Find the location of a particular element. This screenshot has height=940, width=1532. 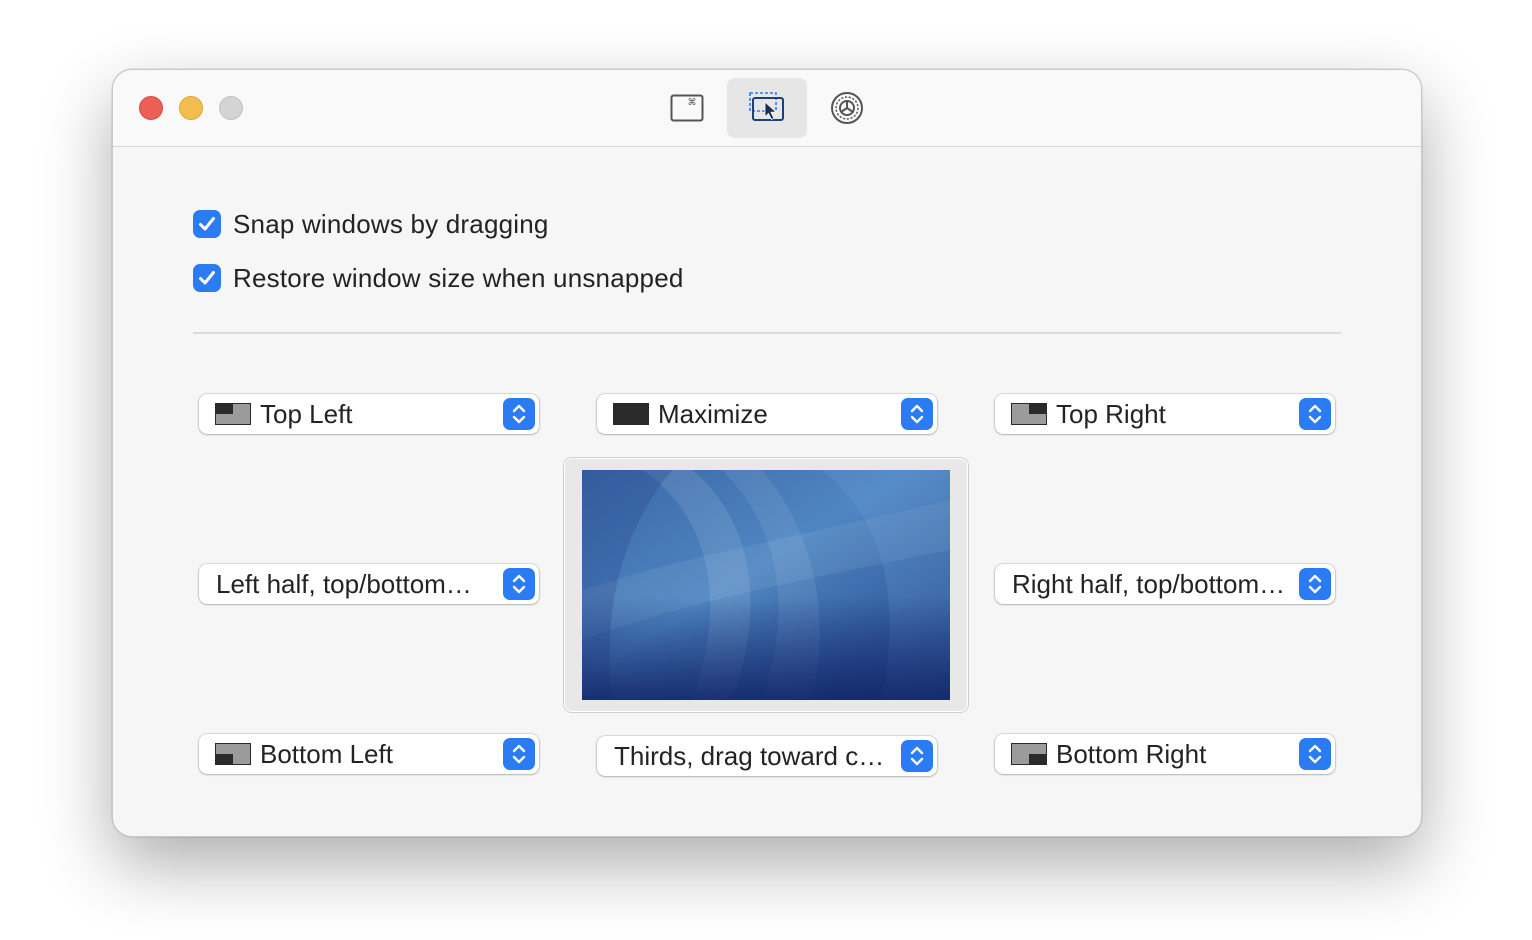

maximize-icon is located at coordinates (631, 414).